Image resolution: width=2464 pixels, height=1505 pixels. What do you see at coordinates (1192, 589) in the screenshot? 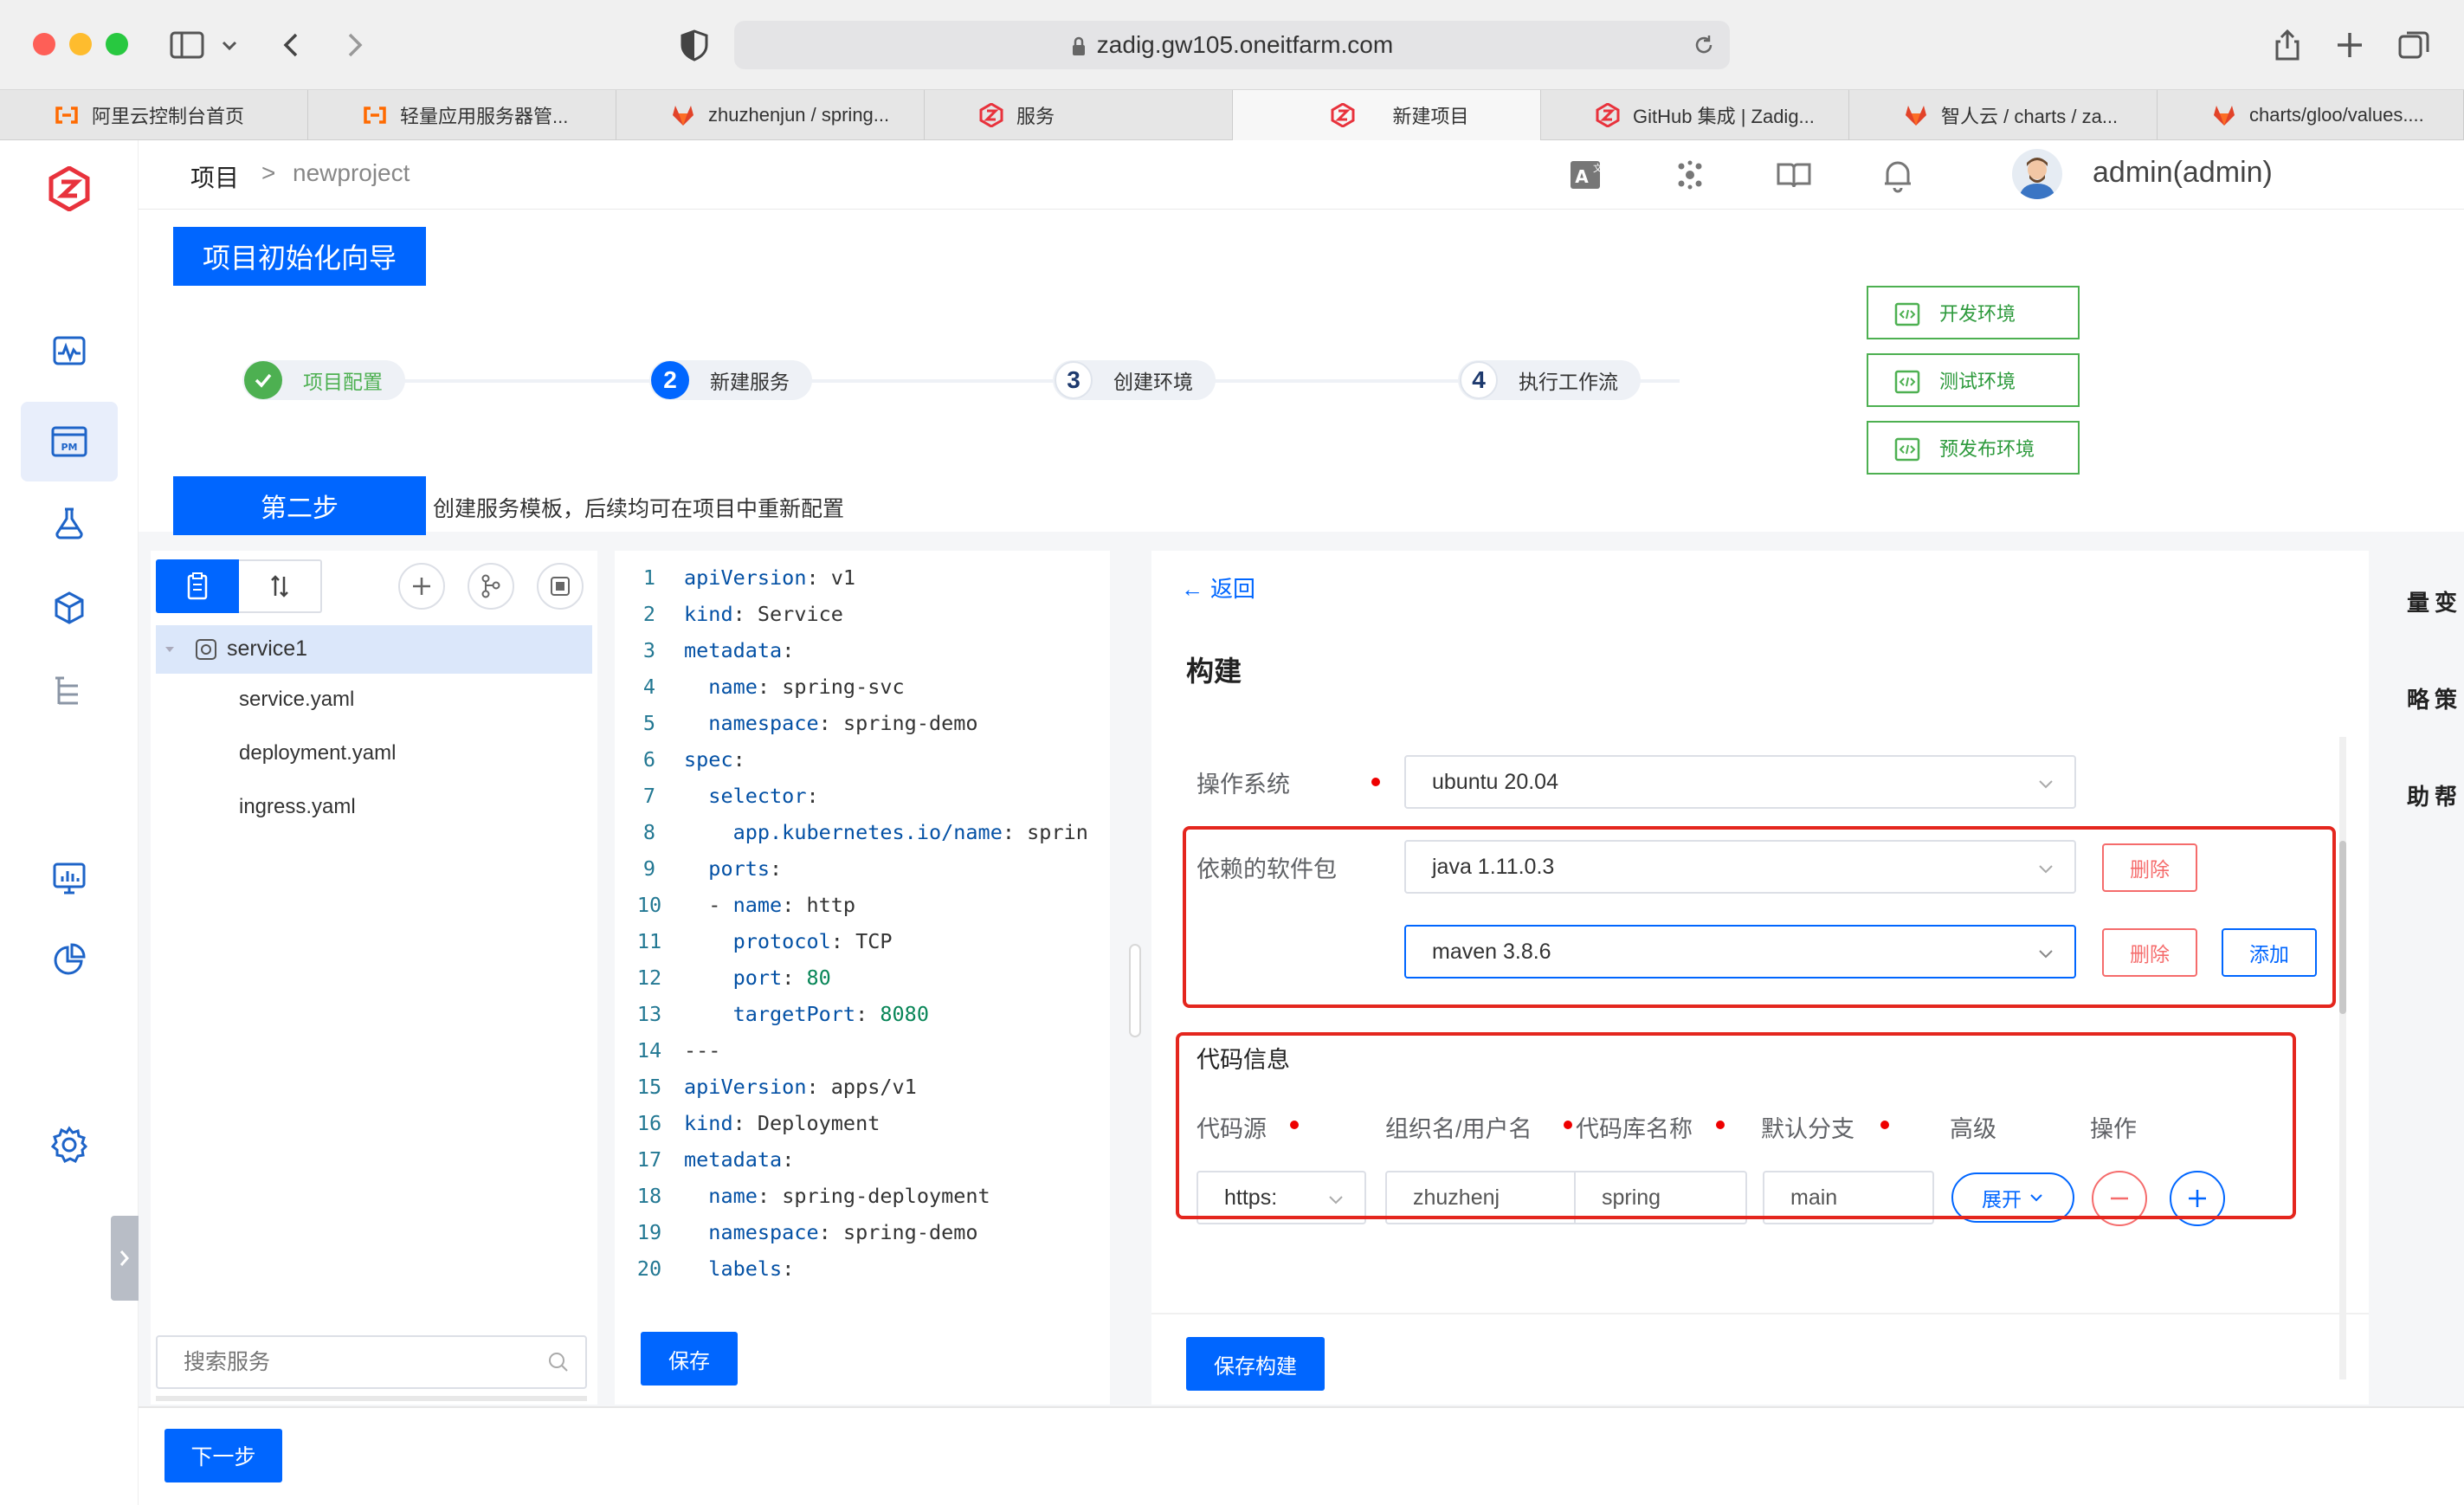
I see `arrow-left-icon: ←` at bounding box center [1192, 589].